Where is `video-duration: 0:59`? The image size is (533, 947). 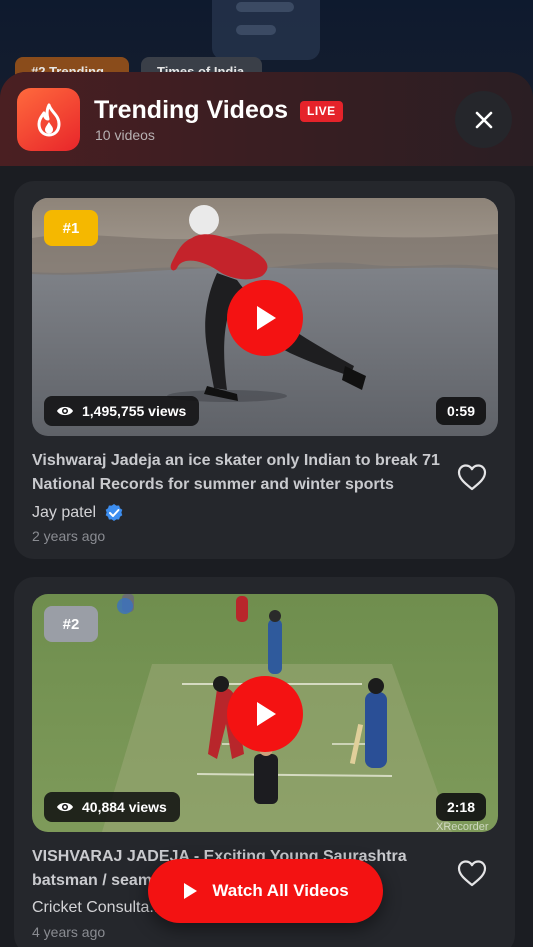 video-duration: 0:59 is located at coordinates (460, 411).